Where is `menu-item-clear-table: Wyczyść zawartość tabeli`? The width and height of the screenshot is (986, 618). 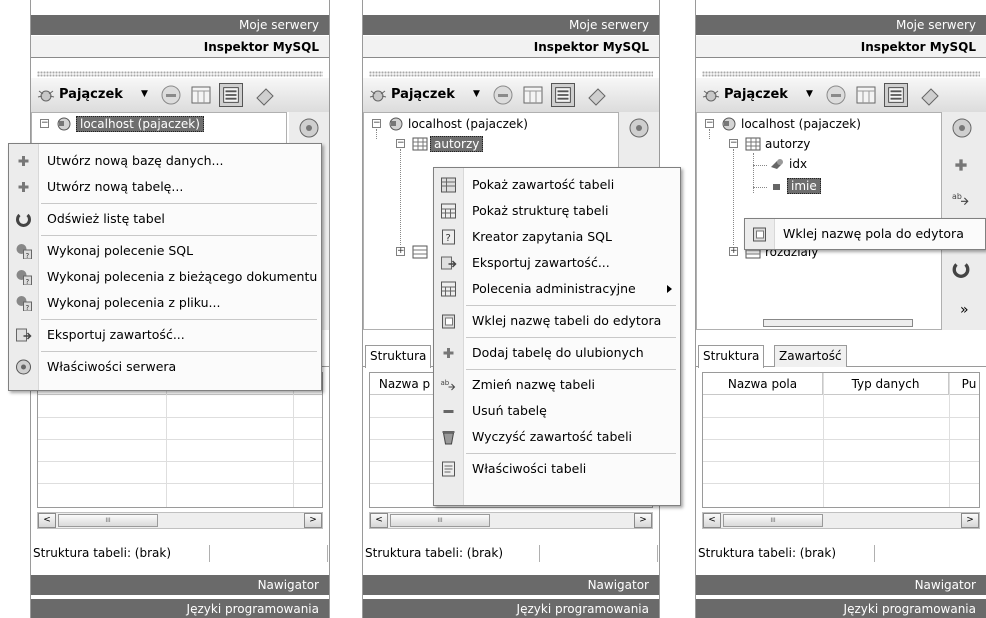
menu-item-clear-table: Wyczyść zawartość tabeli is located at coordinates (557, 437).